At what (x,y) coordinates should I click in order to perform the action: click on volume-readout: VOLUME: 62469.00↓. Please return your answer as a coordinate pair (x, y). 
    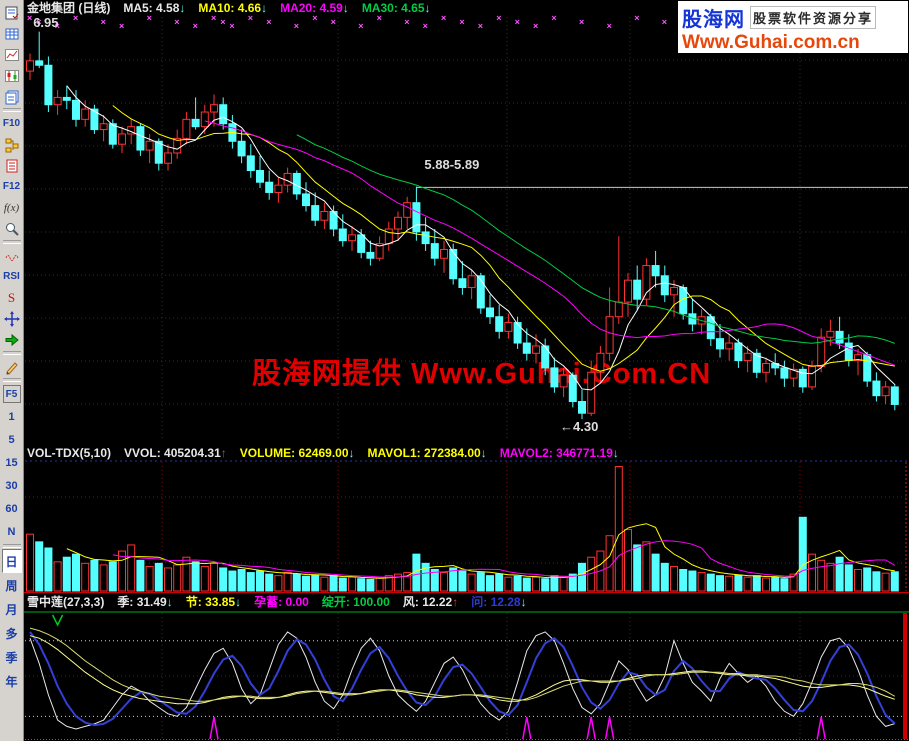
    Looking at the image, I should click on (297, 453).